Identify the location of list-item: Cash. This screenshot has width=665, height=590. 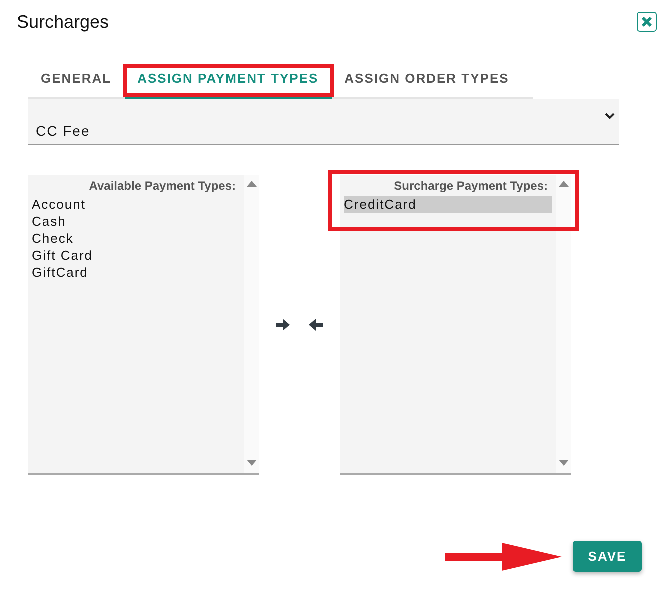
(49, 221).